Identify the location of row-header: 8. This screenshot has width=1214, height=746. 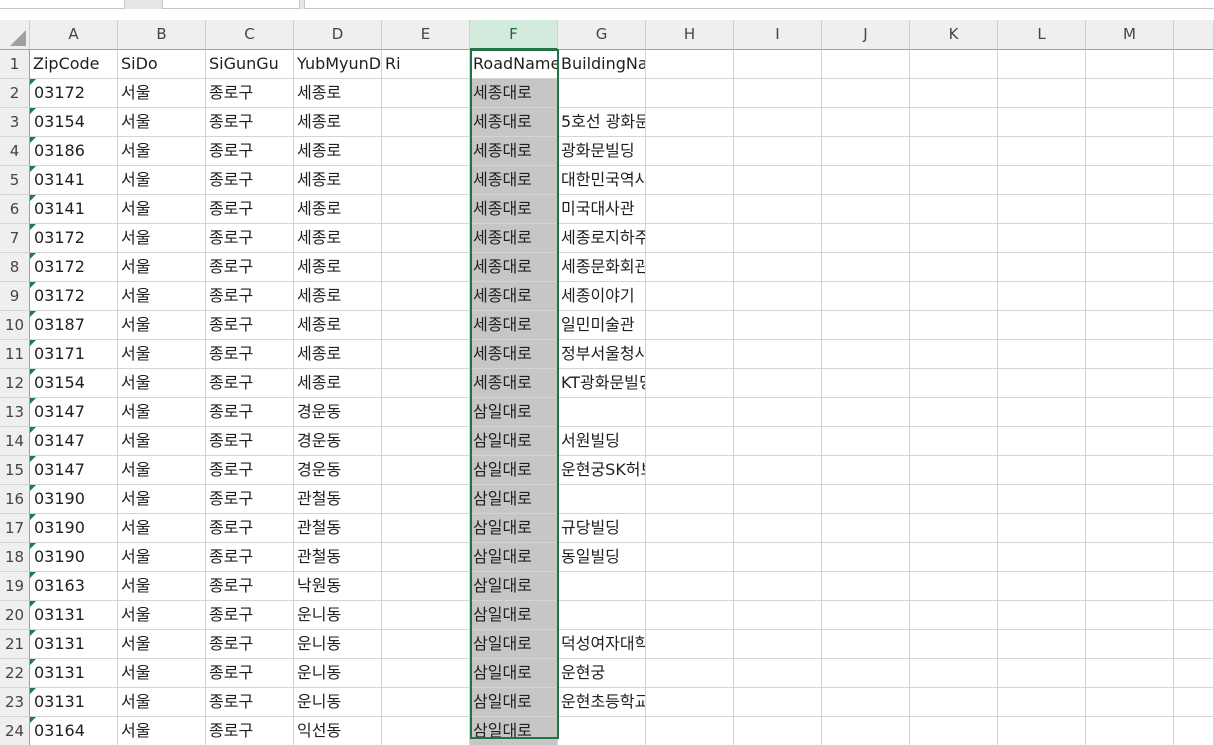
(15, 267).